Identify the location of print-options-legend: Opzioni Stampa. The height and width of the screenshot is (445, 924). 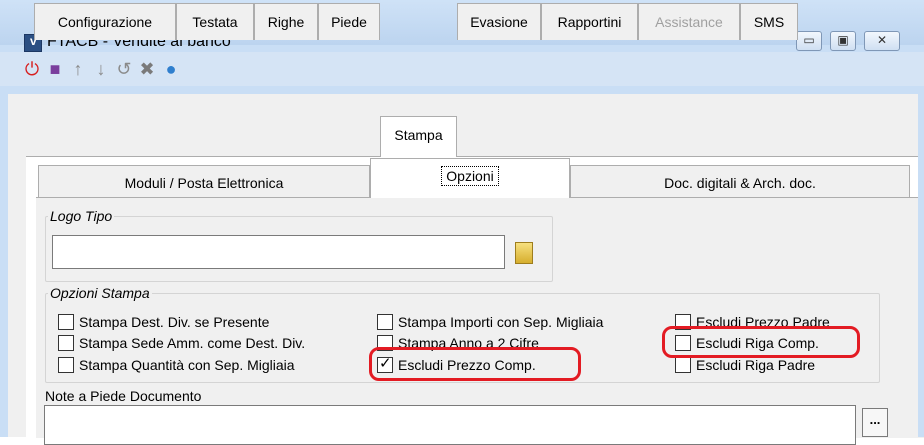
(100, 293).